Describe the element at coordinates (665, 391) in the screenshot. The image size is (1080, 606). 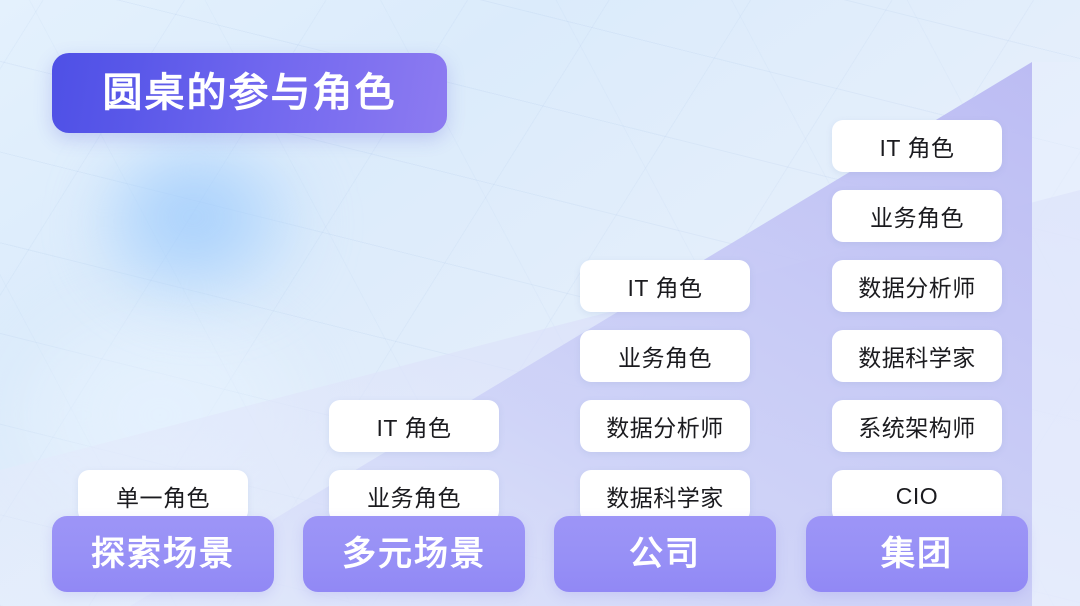
I see `column-3-cards: 数据科学家 数据分析师 业务角色 IT 角色` at that location.